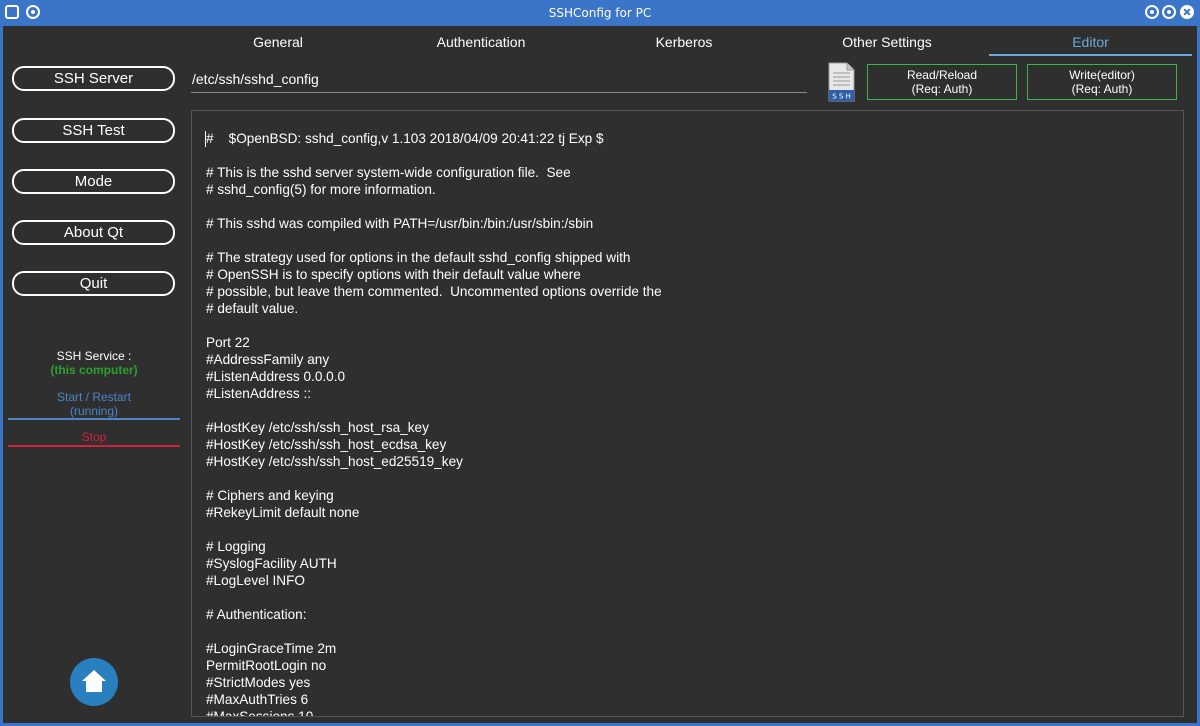 Image resolution: width=1200 pixels, height=726 pixels. I want to click on write-editor-button: Write(editor) (Req: Auth), so click(1102, 82).